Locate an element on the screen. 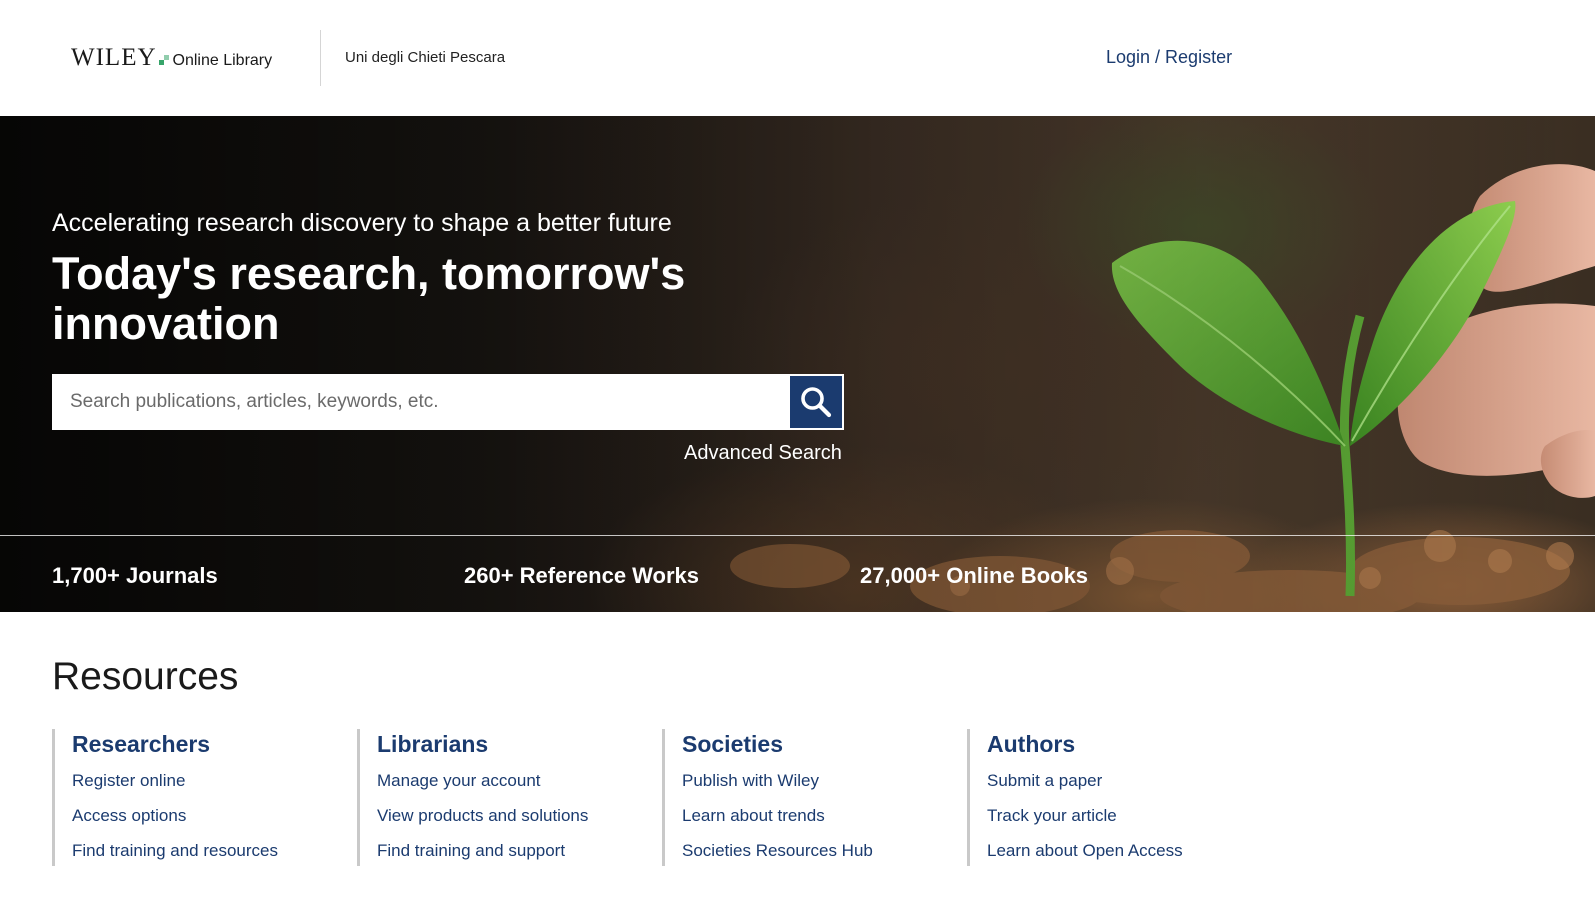 Image resolution: width=1595 pixels, height=900 pixels. authors-heading-link: Authors is located at coordinates (1122, 744).